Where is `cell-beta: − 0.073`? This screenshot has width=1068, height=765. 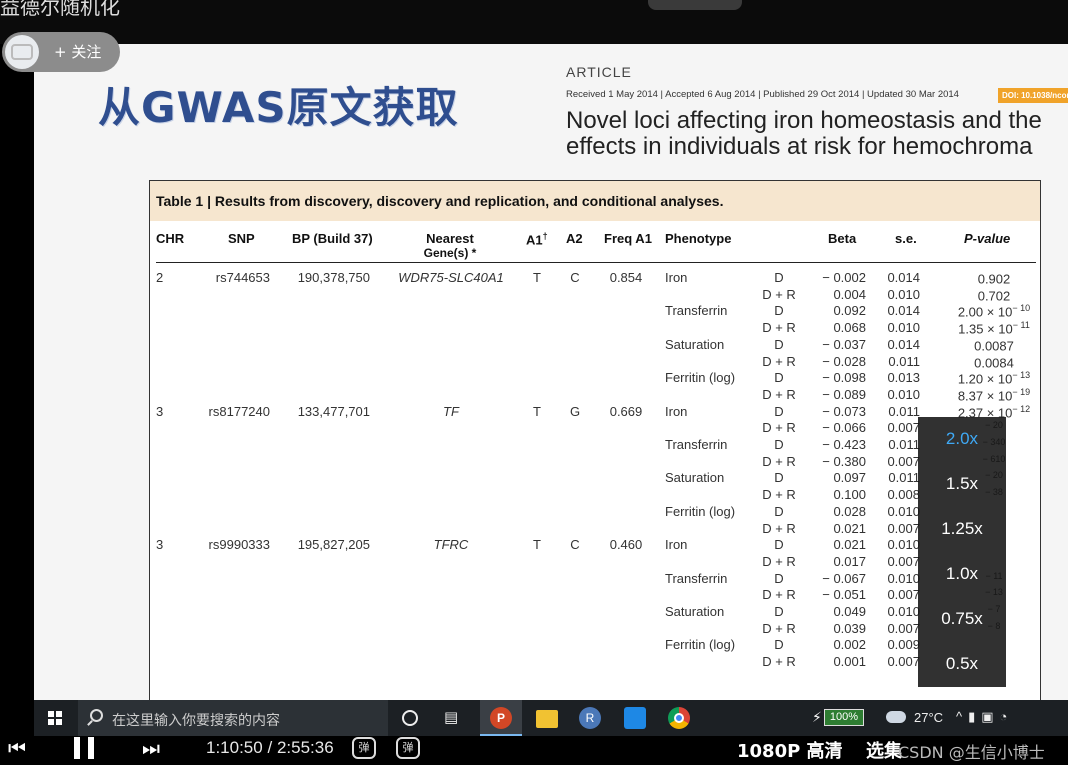
cell-beta: − 0.073 is located at coordinates (844, 411).